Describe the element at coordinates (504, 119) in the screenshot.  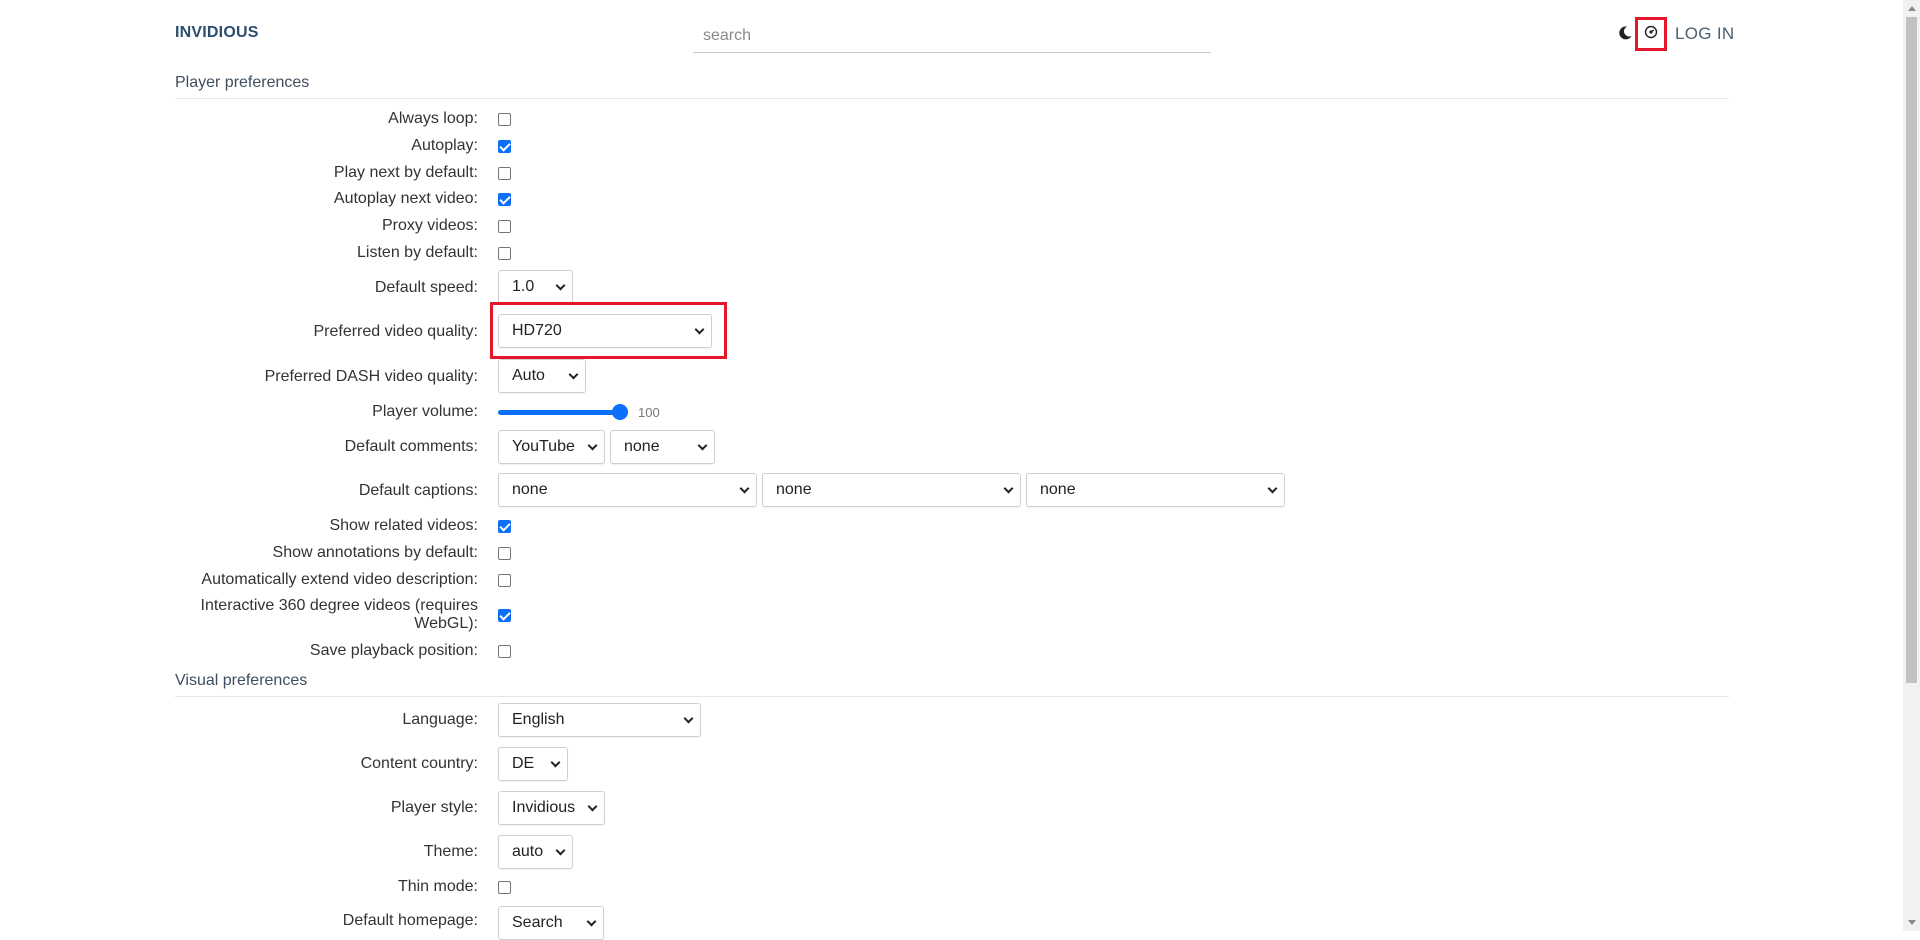
I see `always-loop-checkbox` at that location.